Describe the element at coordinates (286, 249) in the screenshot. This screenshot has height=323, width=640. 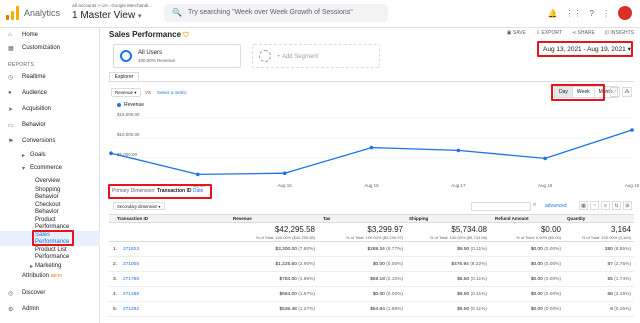
I see `cell-value: $3,300.00` at that location.